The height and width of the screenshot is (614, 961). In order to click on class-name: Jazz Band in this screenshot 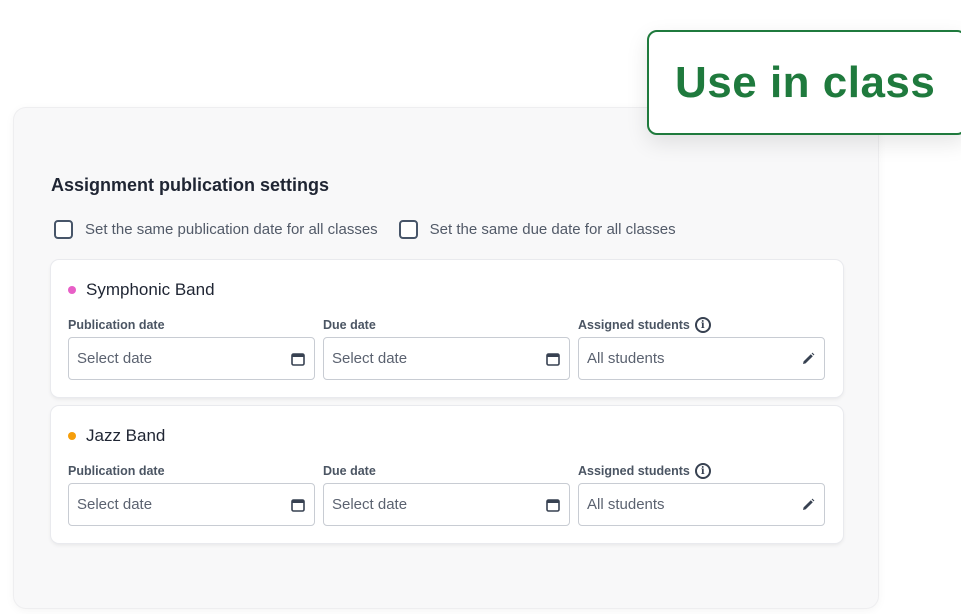, I will do `click(116, 436)`.